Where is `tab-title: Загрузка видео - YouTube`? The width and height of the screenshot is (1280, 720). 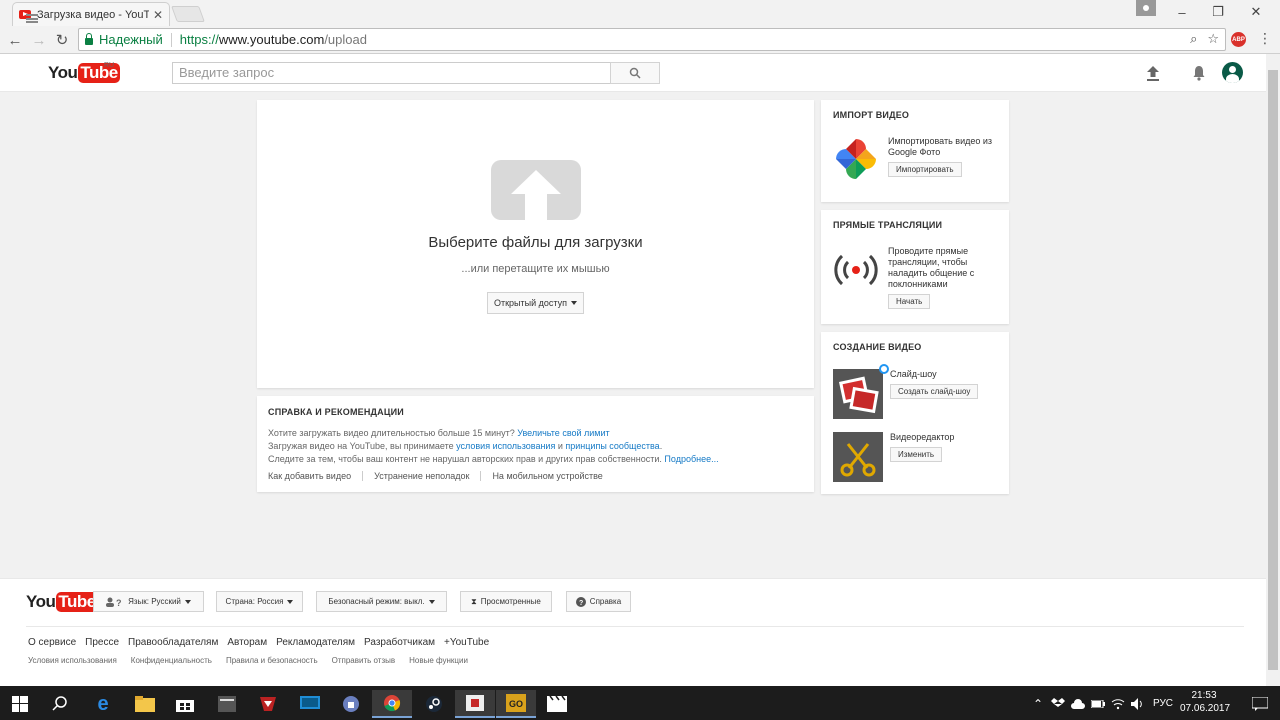
tab-title: Загрузка видео - YouTube is located at coordinates (93, 14).